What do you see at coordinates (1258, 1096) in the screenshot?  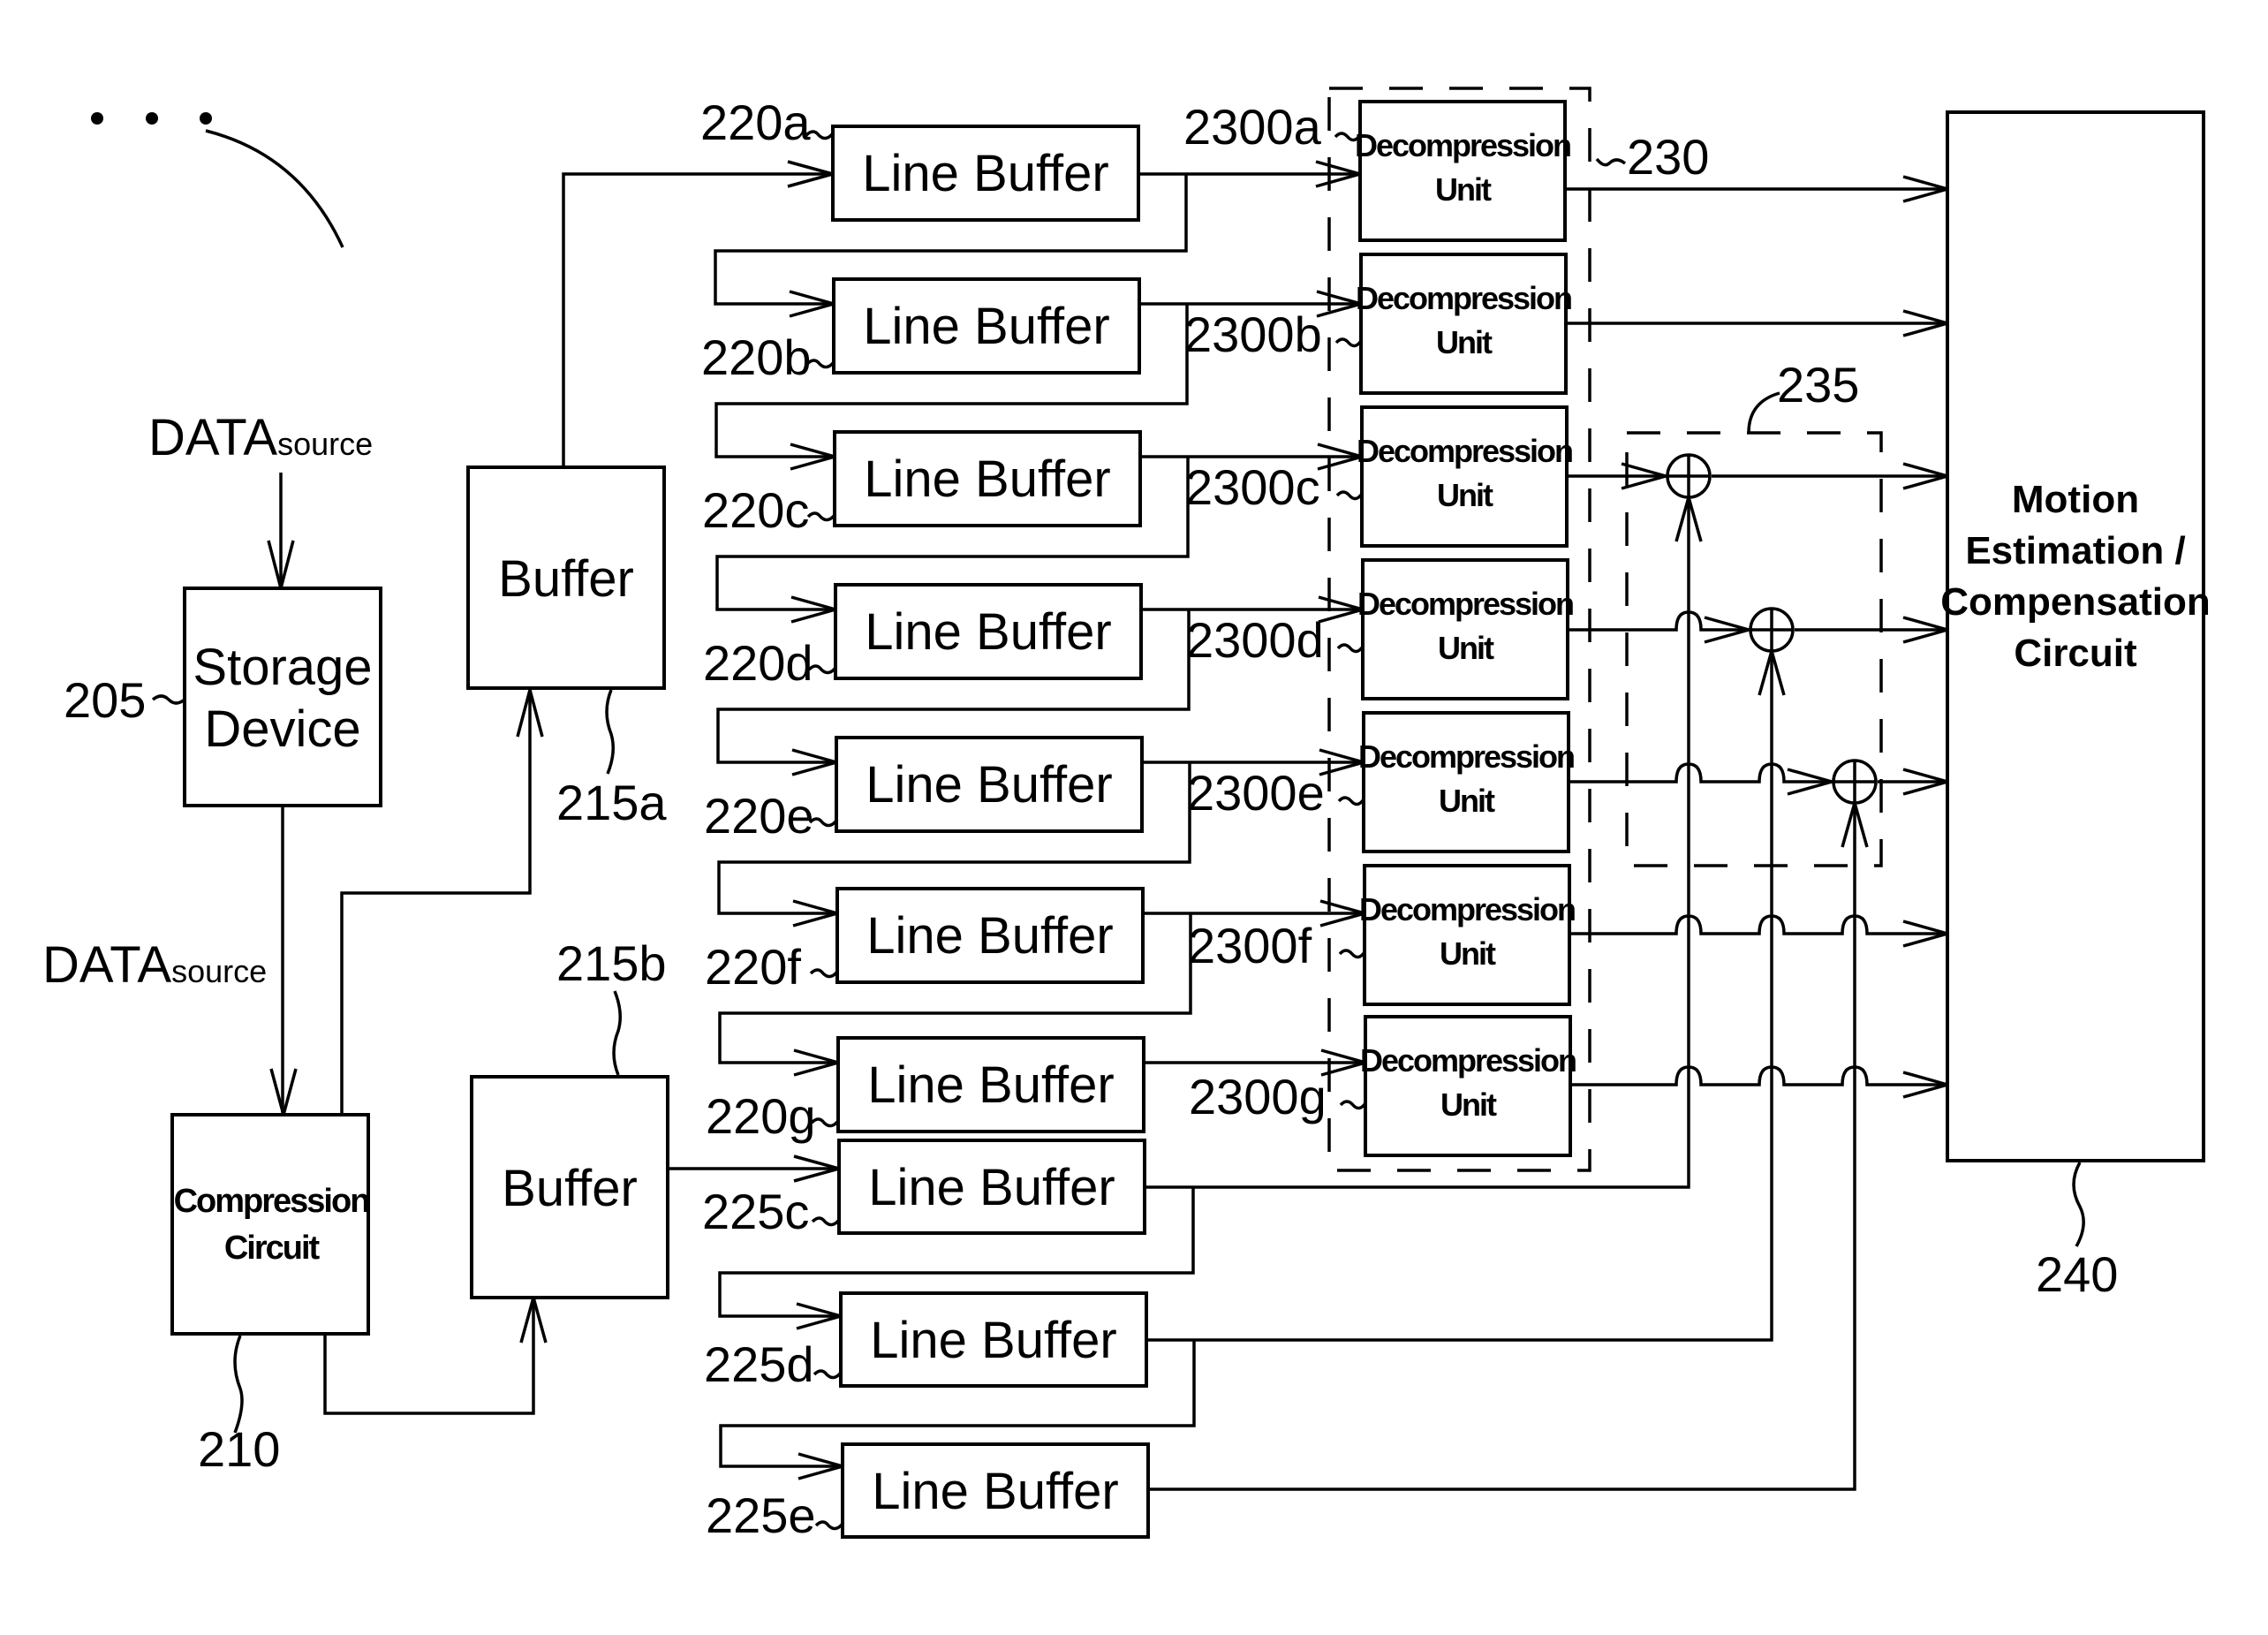 I see `decompression-unit-ref: 2300g` at bounding box center [1258, 1096].